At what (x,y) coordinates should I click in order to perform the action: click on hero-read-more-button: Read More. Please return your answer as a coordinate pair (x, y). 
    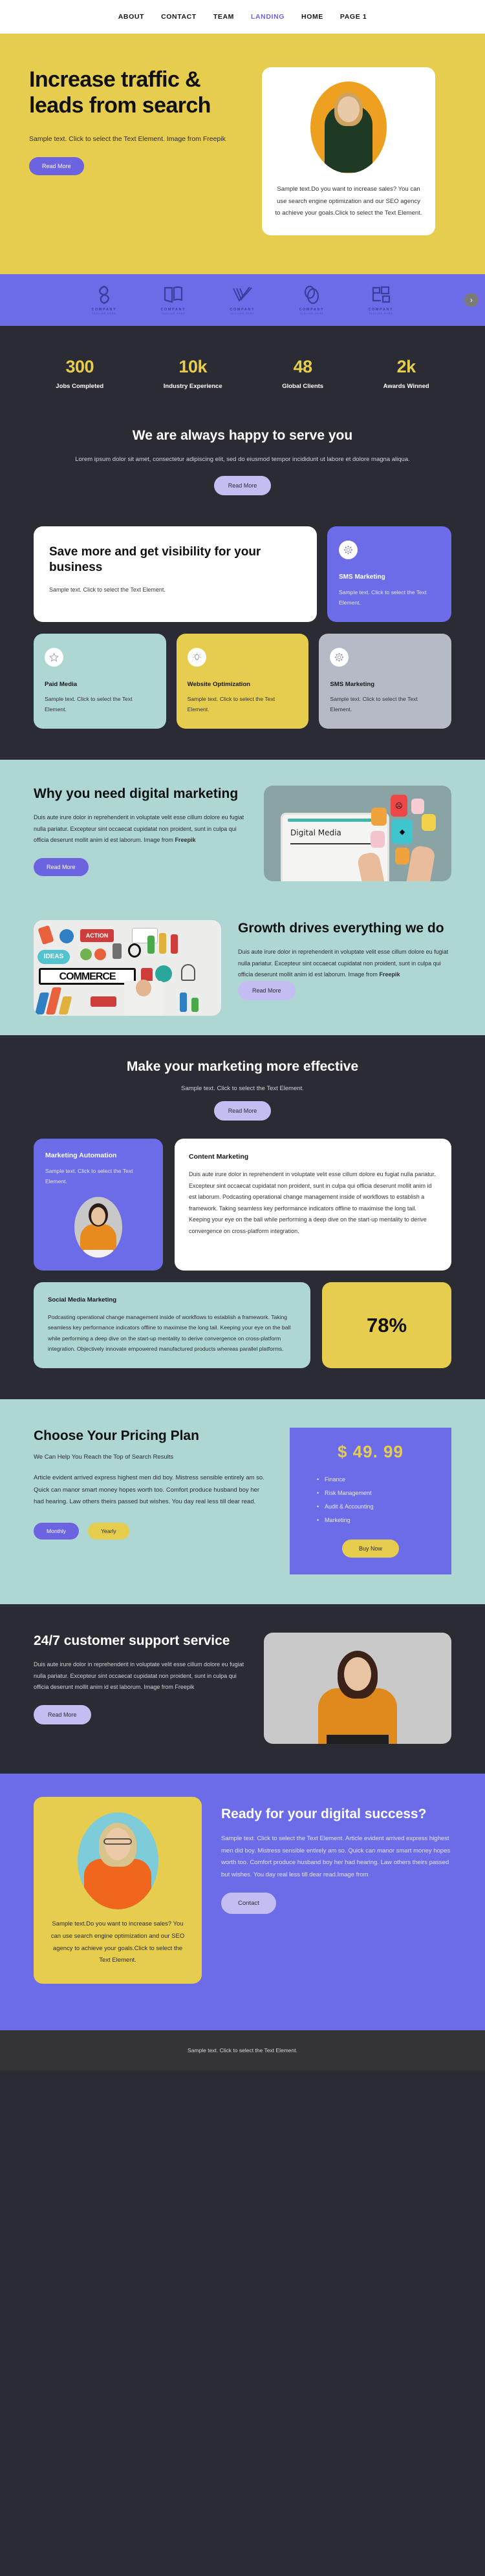
    Looking at the image, I should click on (56, 165).